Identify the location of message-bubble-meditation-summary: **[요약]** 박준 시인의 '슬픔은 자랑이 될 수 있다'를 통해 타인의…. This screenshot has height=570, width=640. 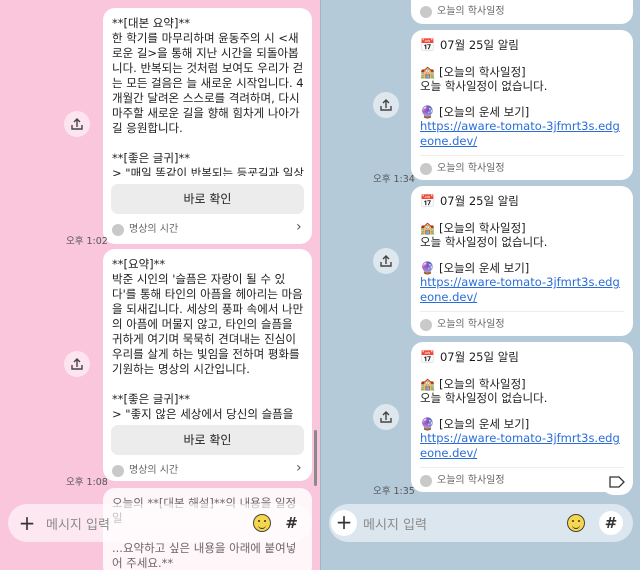
(207, 365).